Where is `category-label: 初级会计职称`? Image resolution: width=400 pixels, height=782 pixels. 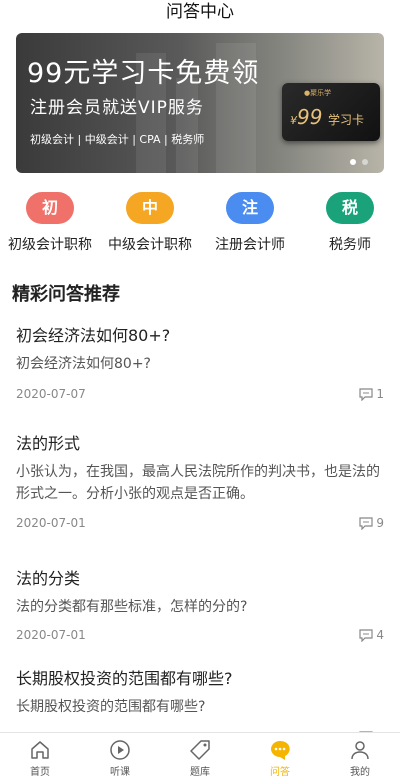 category-label: 初级会计职称 is located at coordinates (50, 245).